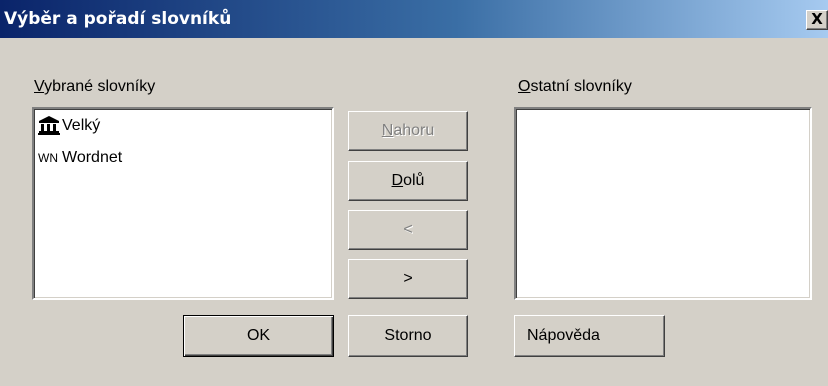  I want to click on close-button: X, so click(817, 20).